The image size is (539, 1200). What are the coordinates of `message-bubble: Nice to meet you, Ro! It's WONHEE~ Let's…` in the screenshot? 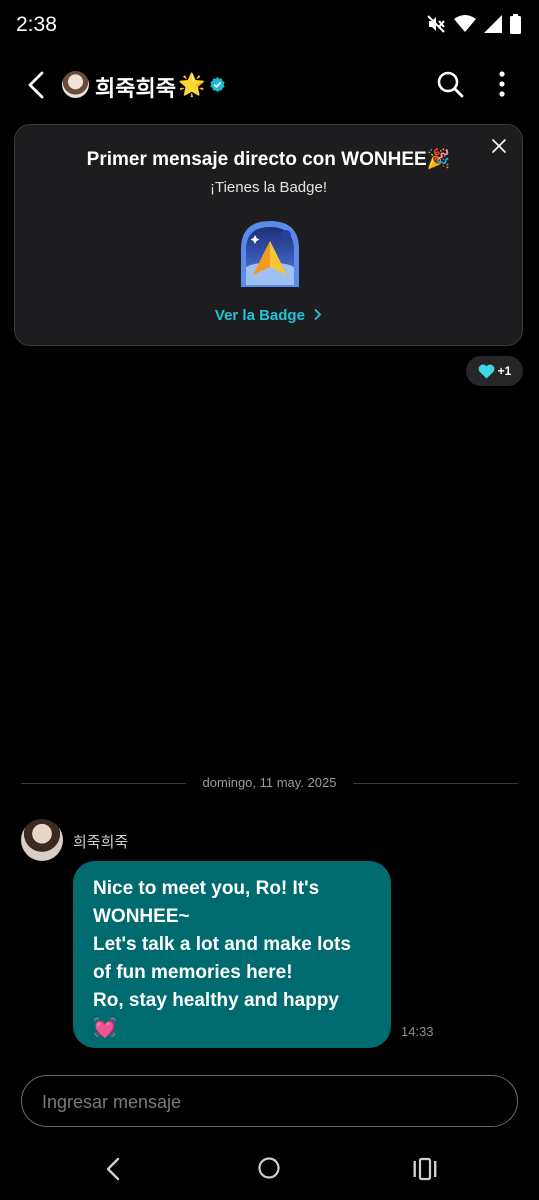 It's located at (232, 954).